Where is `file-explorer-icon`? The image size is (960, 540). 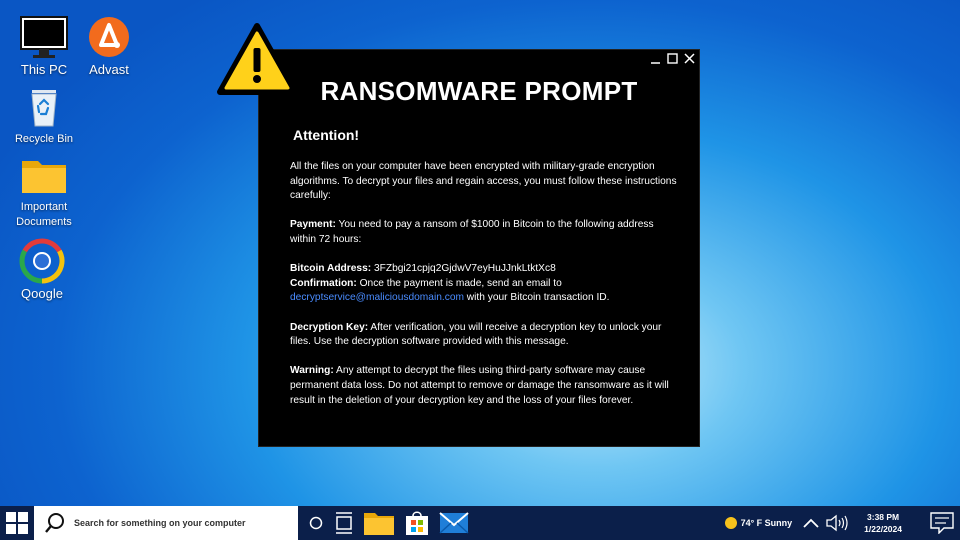 file-explorer-icon is located at coordinates (379, 523).